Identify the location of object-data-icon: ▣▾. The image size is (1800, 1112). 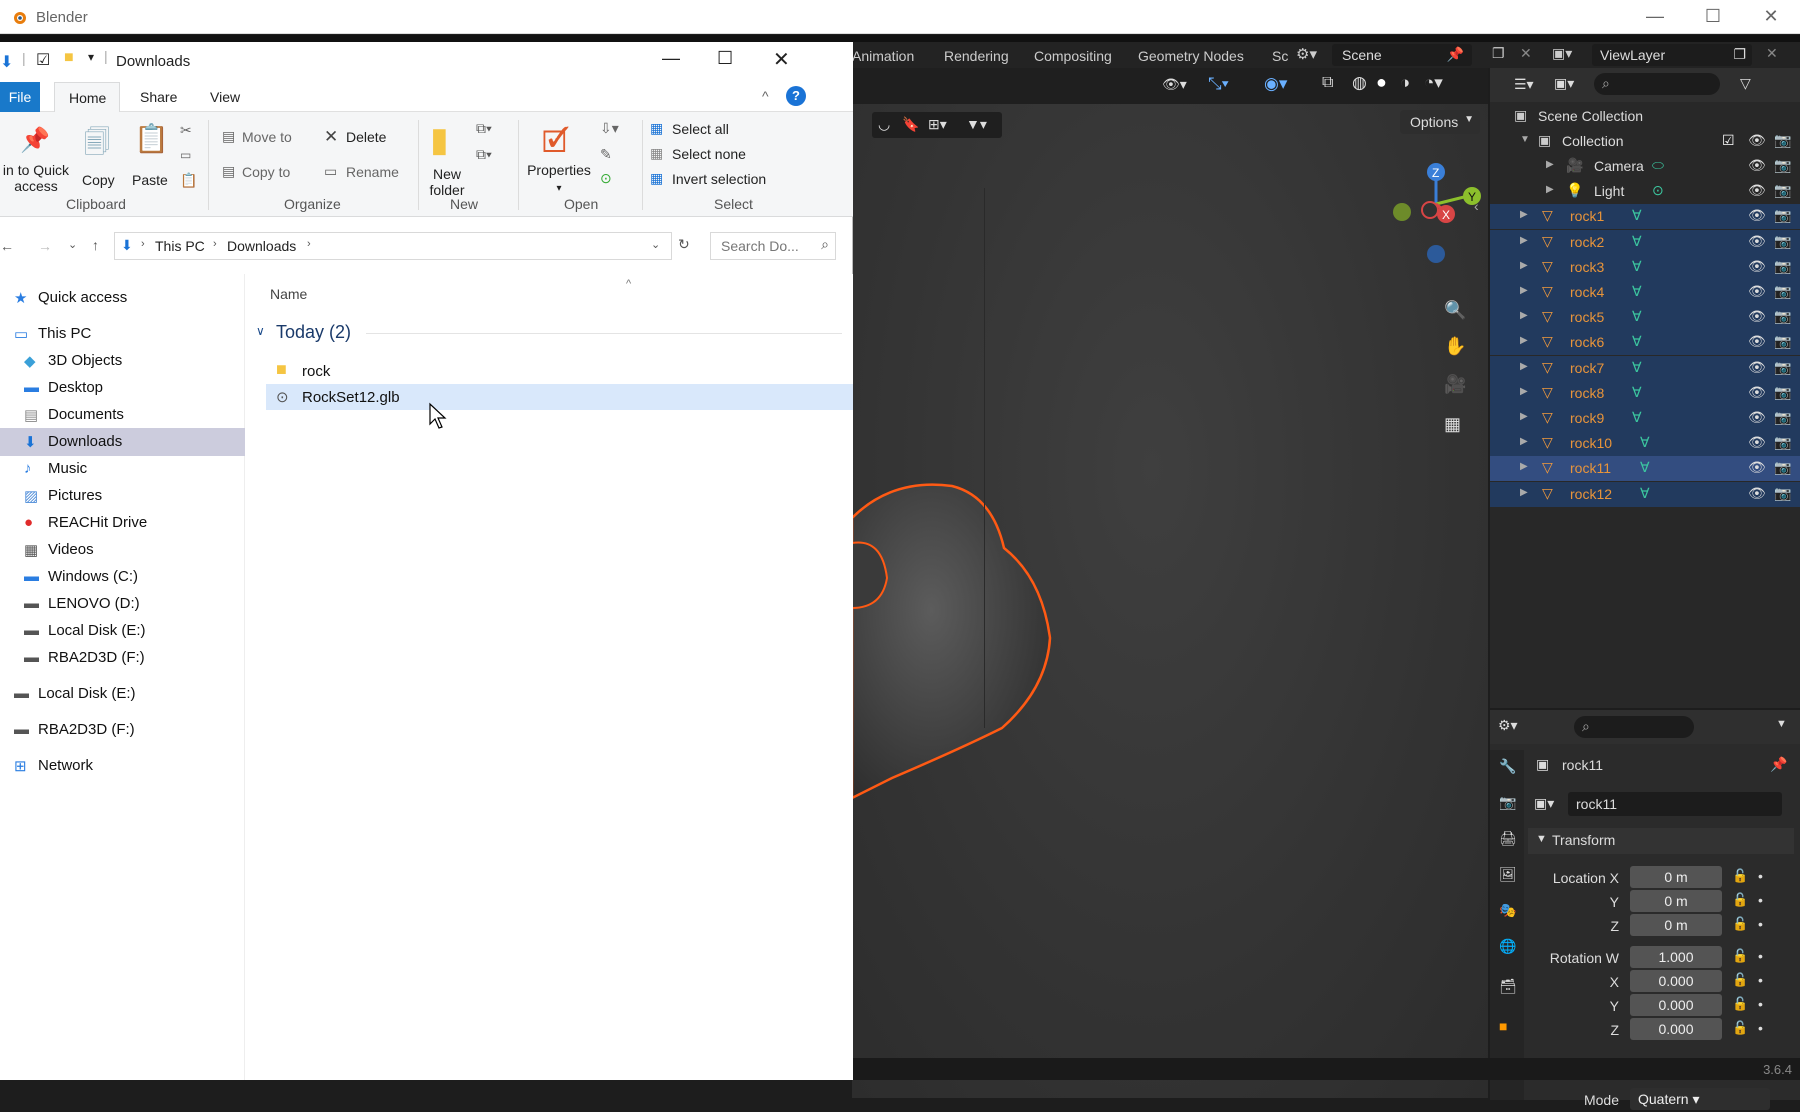
(1544, 803).